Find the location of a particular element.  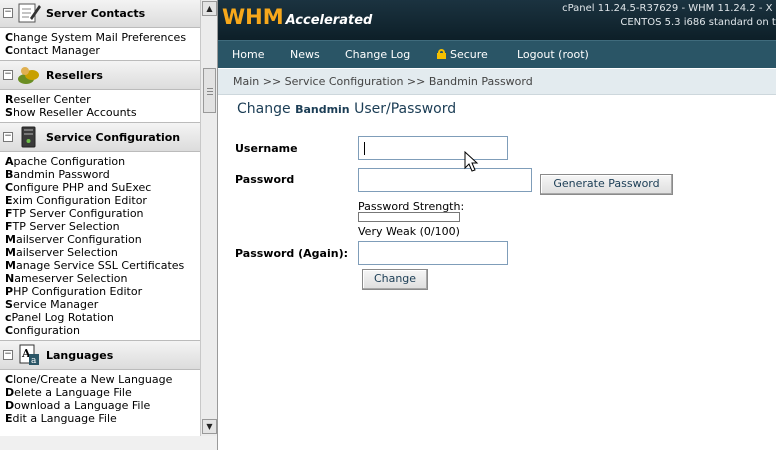

service-configuration-icon is located at coordinates (28, 137).